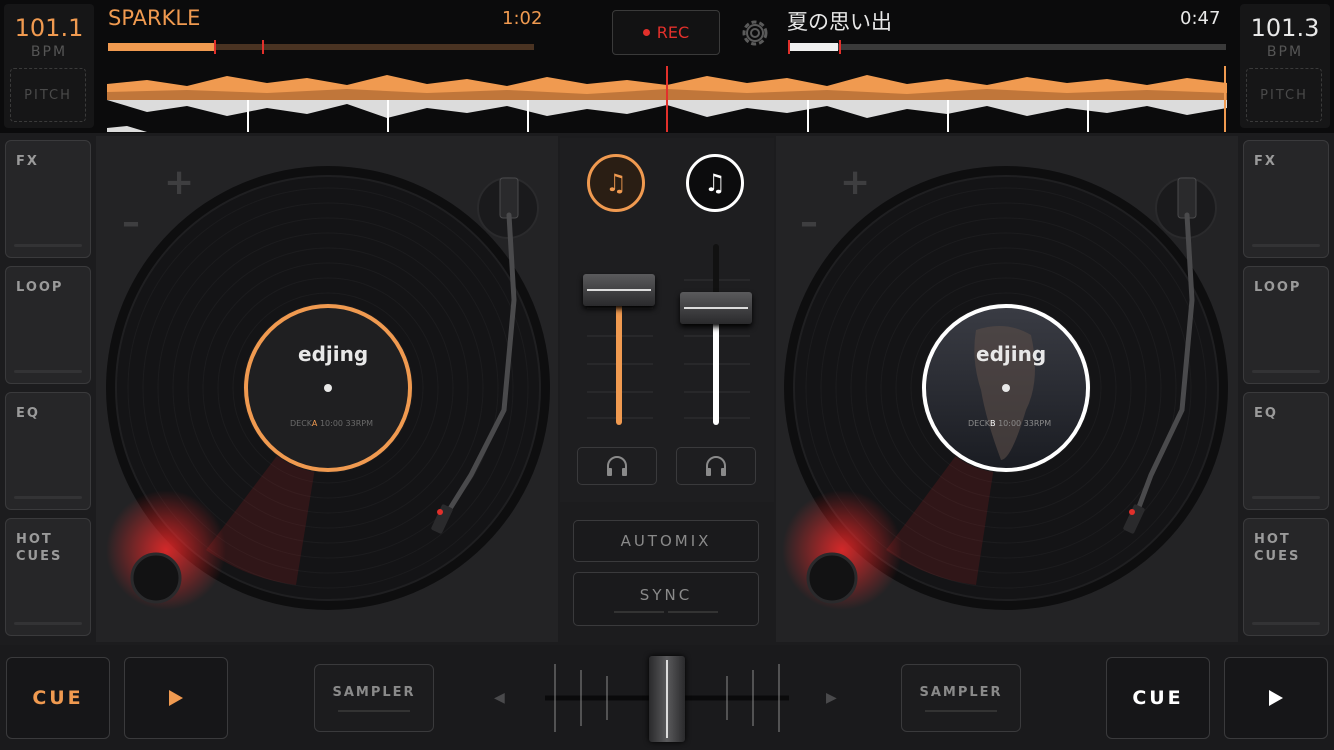 This screenshot has height=750, width=1334. I want to click on crossfader-knob, so click(667, 699).